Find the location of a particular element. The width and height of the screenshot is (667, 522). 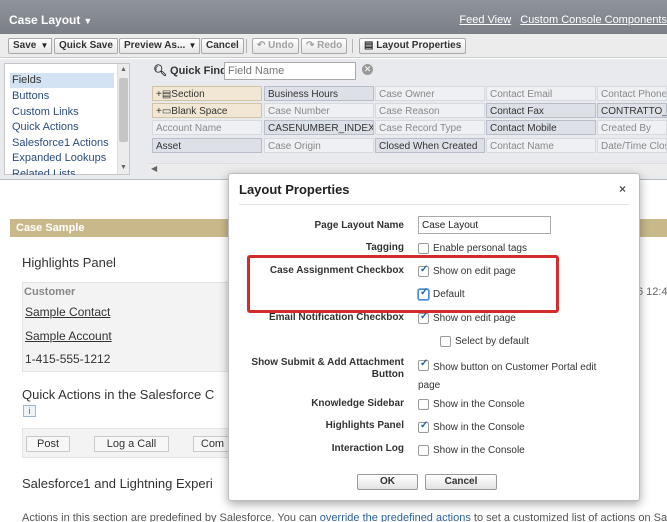

close-icon: × is located at coordinates (622, 189).